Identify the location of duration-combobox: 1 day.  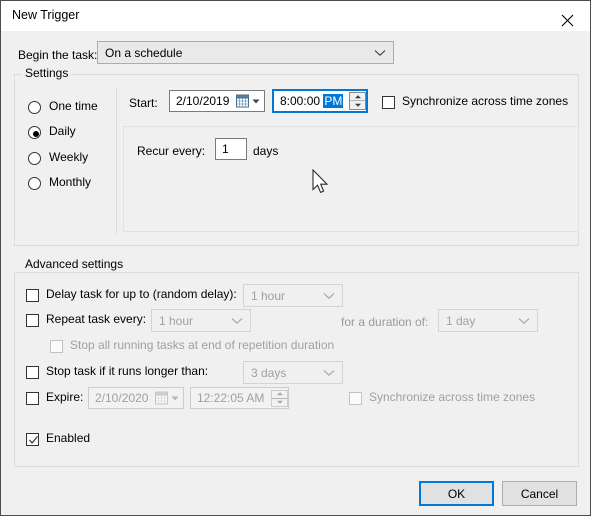
(488, 320).